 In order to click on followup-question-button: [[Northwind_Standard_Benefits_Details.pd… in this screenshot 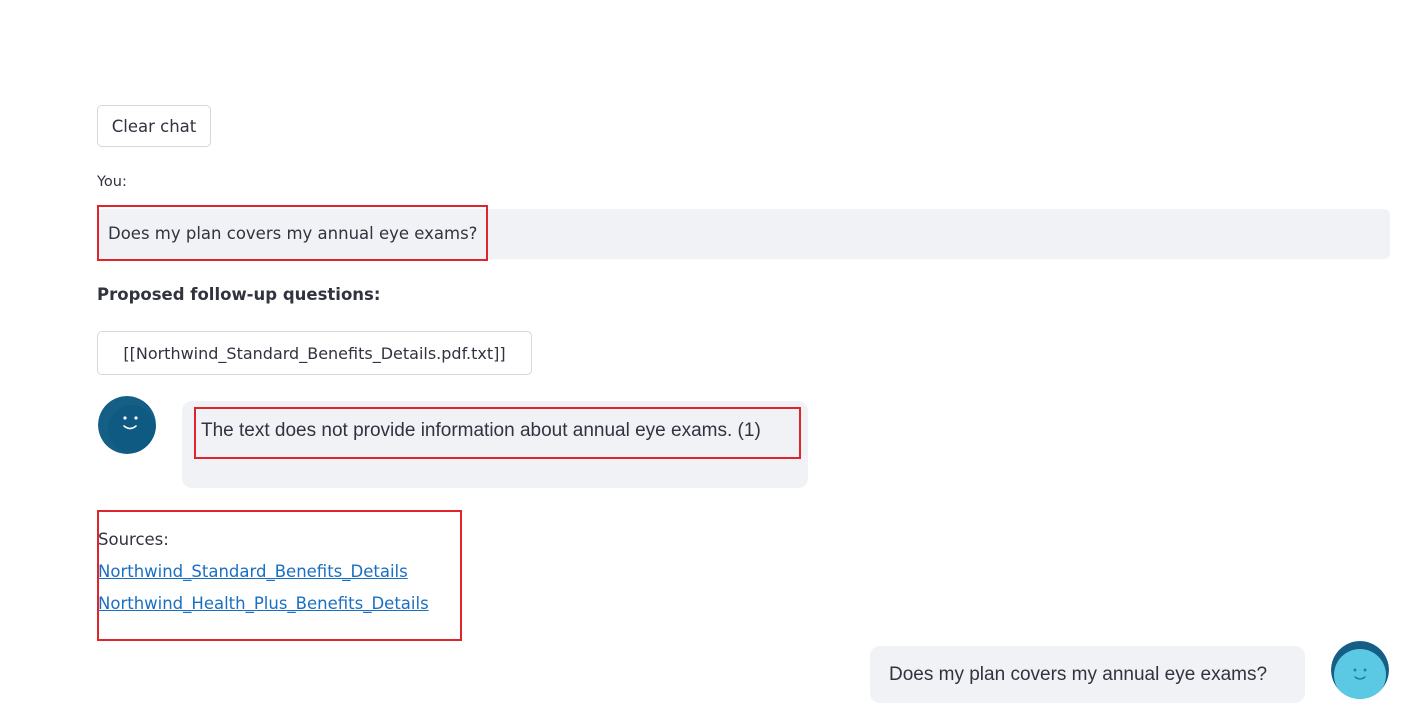, I will do `click(314, 353)`.